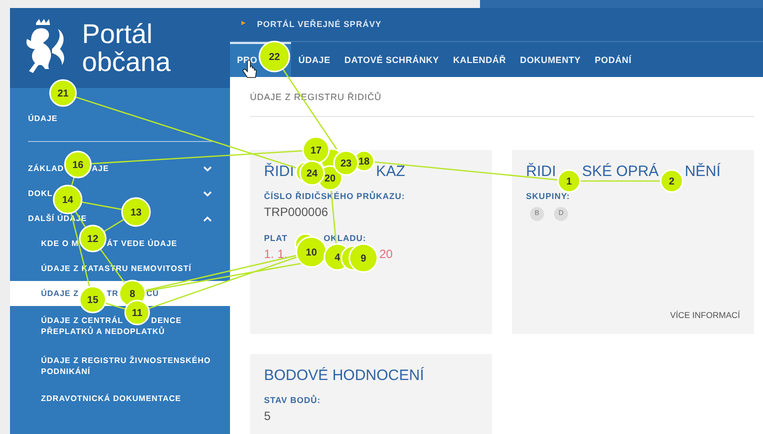 The height and width of the screenshot is (434, 763). Describe the element at coordinates (316, 150) in the screenshot. I see `gaze-point: 17` at that location.